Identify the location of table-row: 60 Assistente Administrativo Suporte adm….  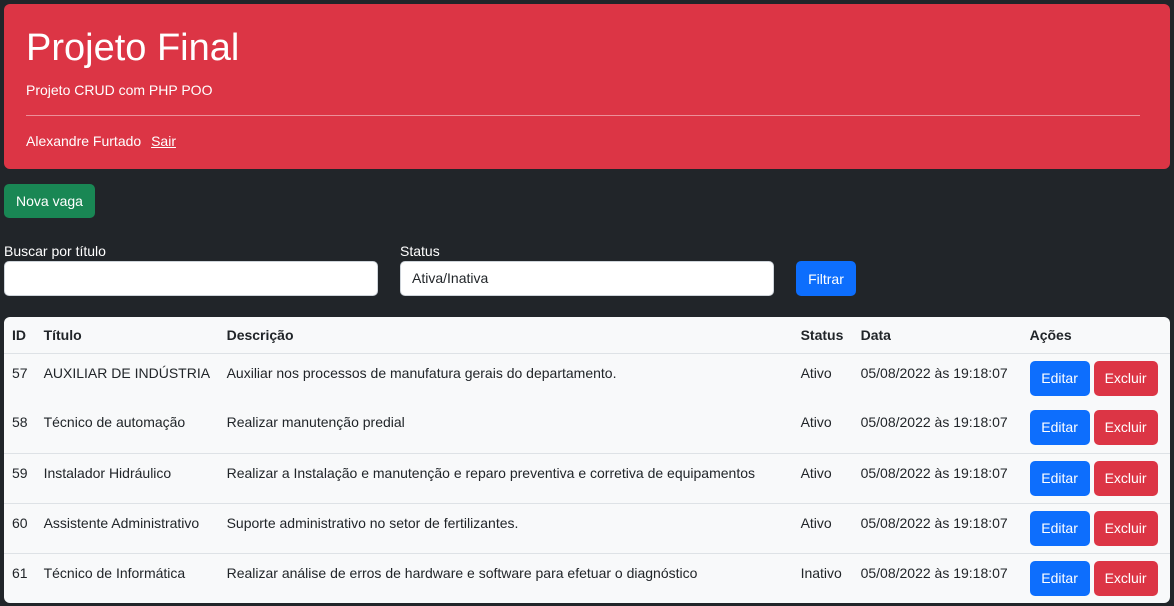
(587, 528).